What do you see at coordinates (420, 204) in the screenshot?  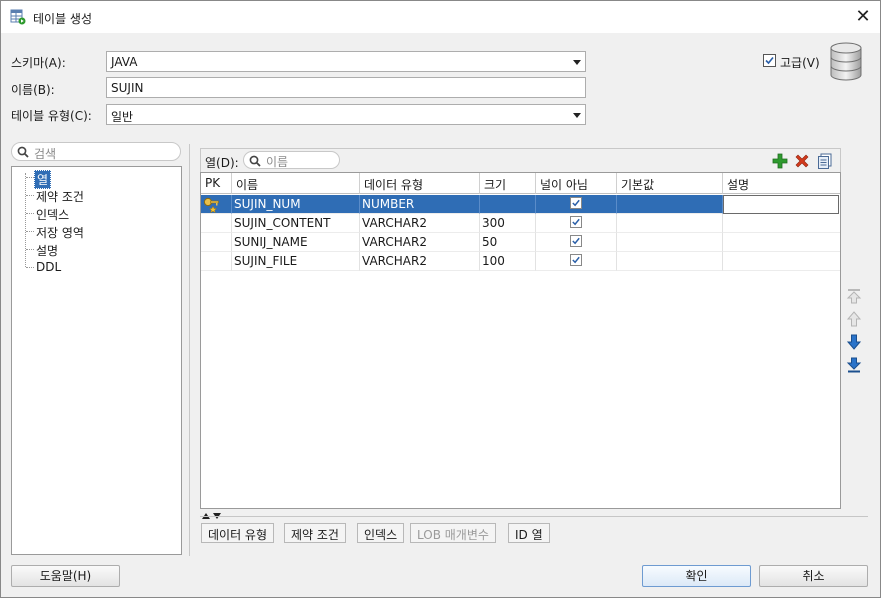 I see `data-type-cell: NUMBER` at bounding box center [420, 204].